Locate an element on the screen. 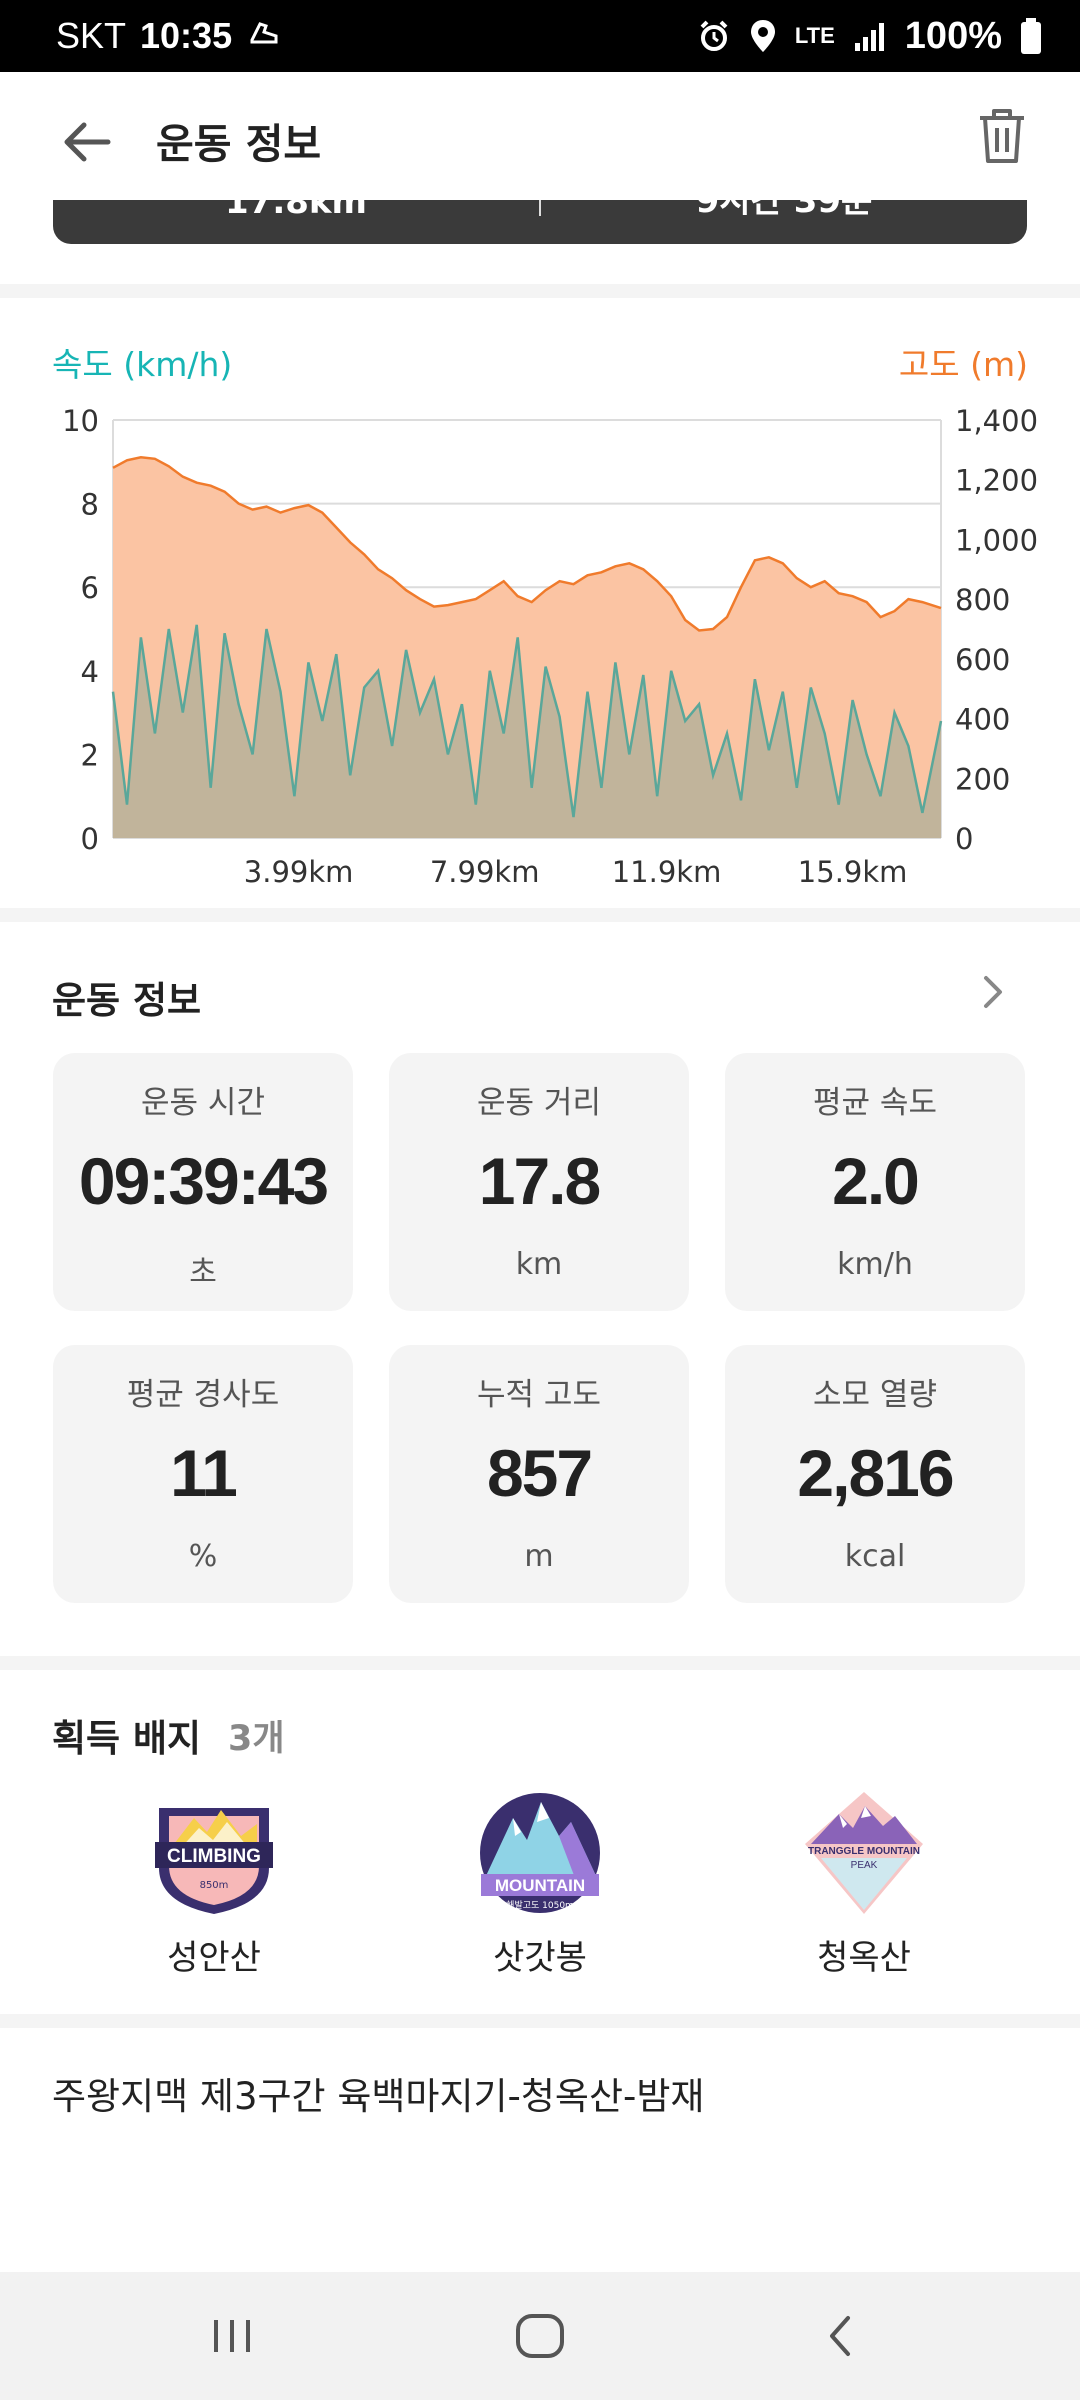 The height and width of the screenshot is (2400, 1080). svg-text: TRANGGLE MOUNTAIN is located at coordinates (864, 1851).